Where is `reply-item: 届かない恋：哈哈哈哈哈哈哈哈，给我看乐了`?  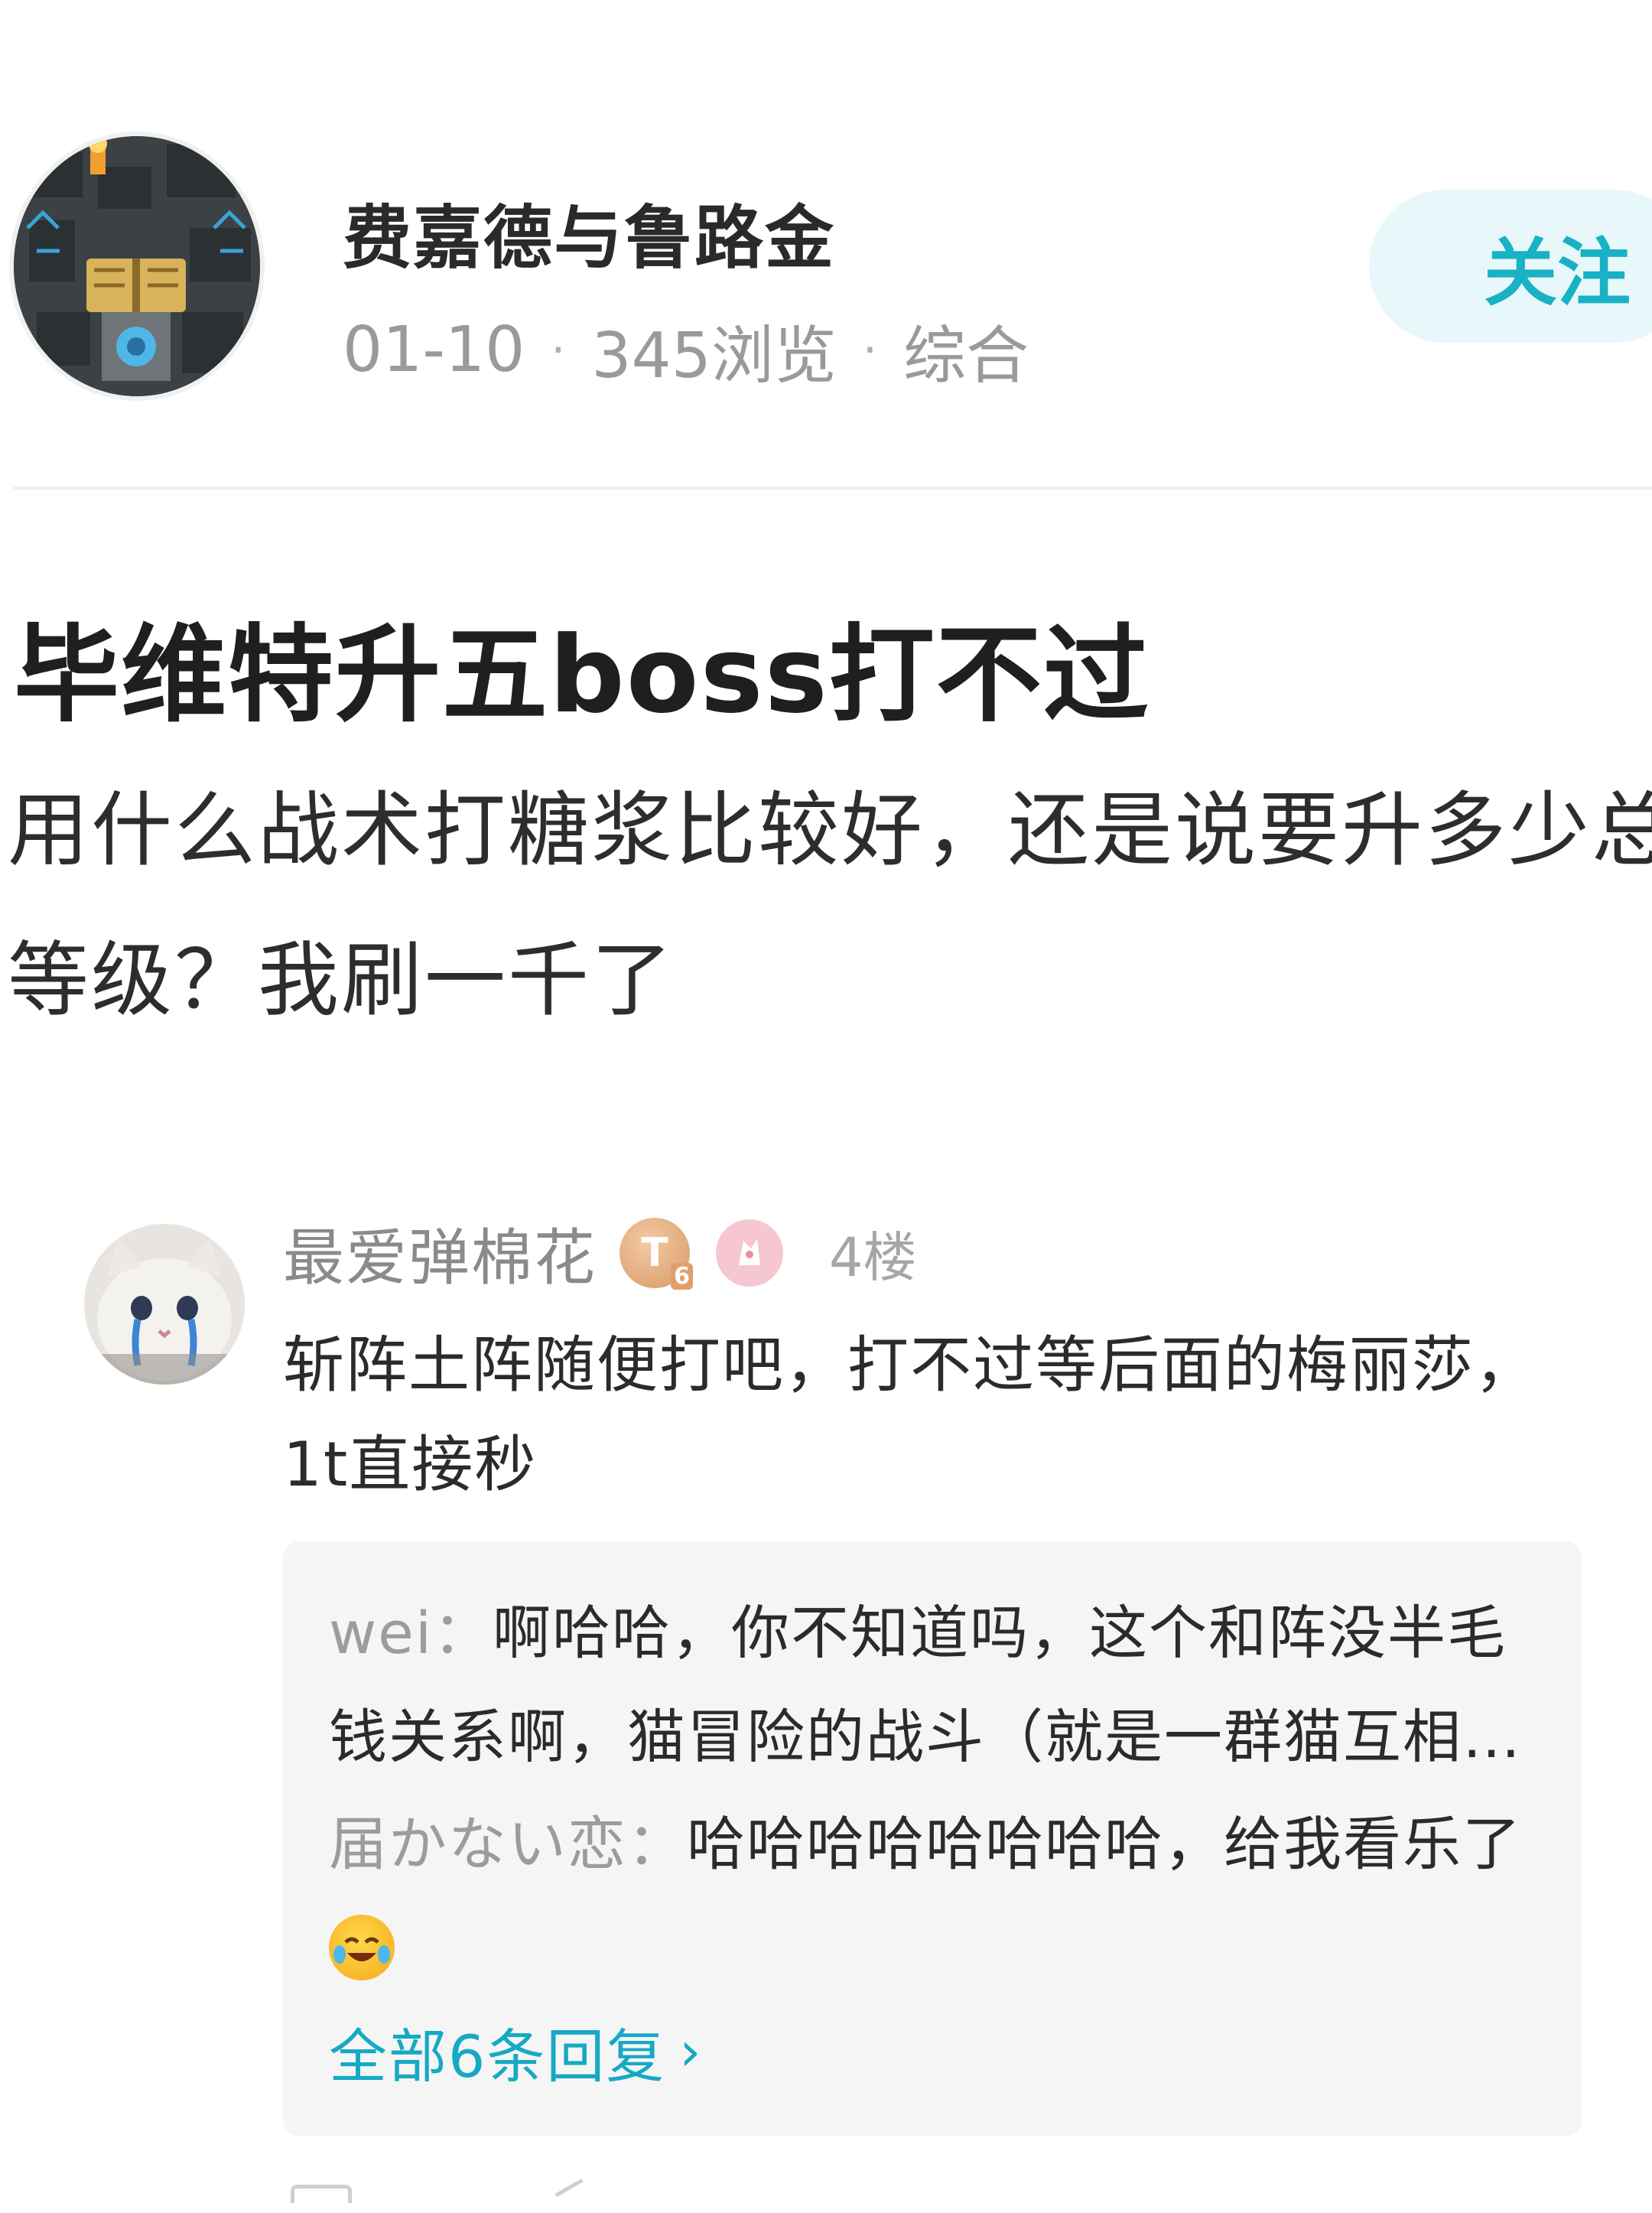
reply-item: 届かない恋：哈哈哈哈哈哈哈哈，给我看乐了 is located at coordinates (941, 1896).